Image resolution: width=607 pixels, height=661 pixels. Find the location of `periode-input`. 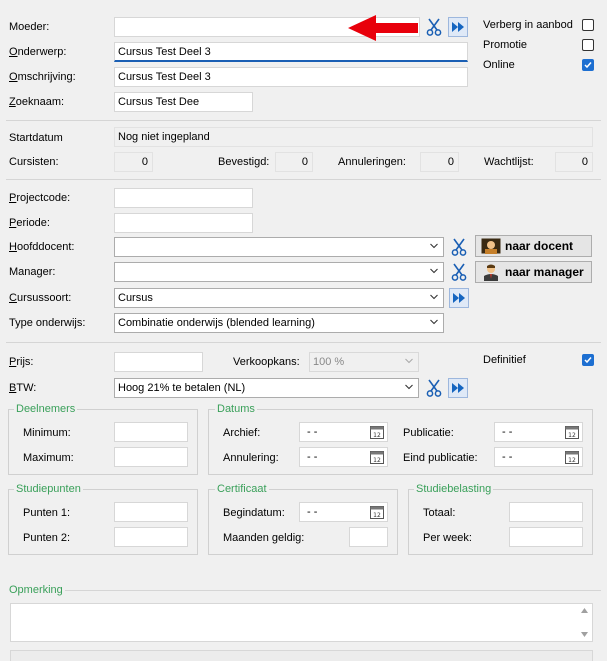

periode-input is located at coordinates (183, 223).